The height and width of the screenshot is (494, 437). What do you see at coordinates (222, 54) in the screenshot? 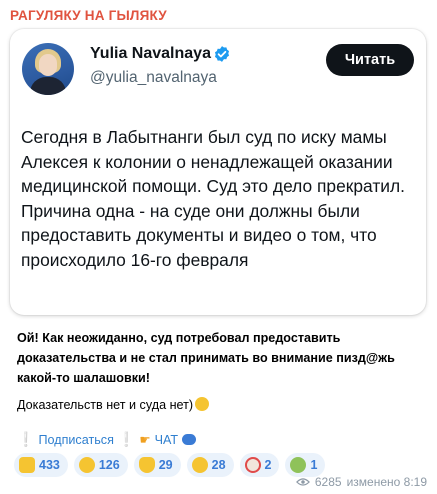
I see `verified-badge-icon` at bounding box center [222, 54].